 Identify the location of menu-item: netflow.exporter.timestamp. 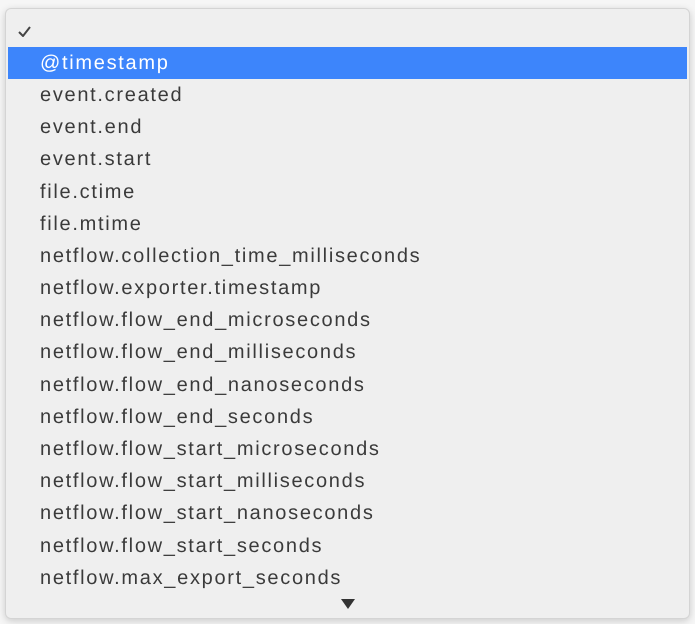
(347, 288).